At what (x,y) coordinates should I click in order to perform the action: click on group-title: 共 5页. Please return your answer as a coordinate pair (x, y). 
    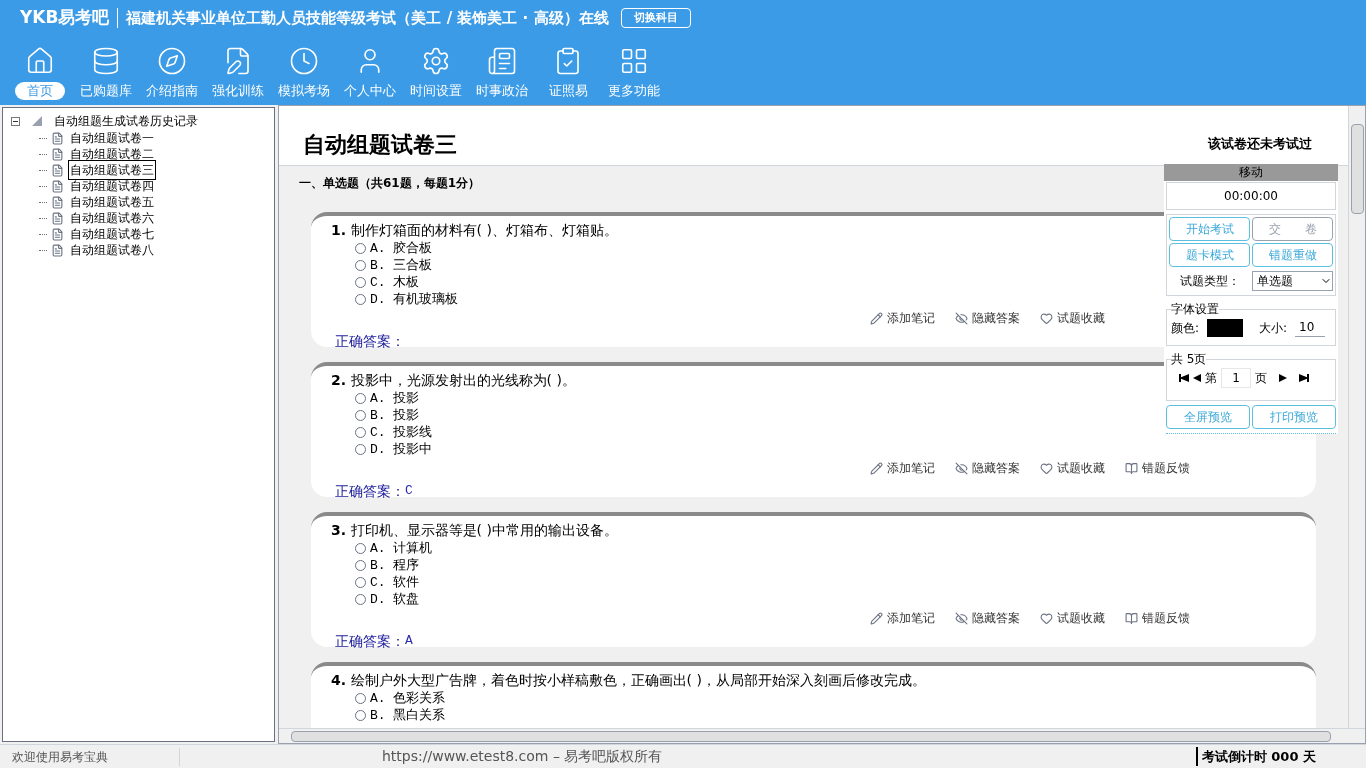
    Looking at the image, I should click on (1189, 359).